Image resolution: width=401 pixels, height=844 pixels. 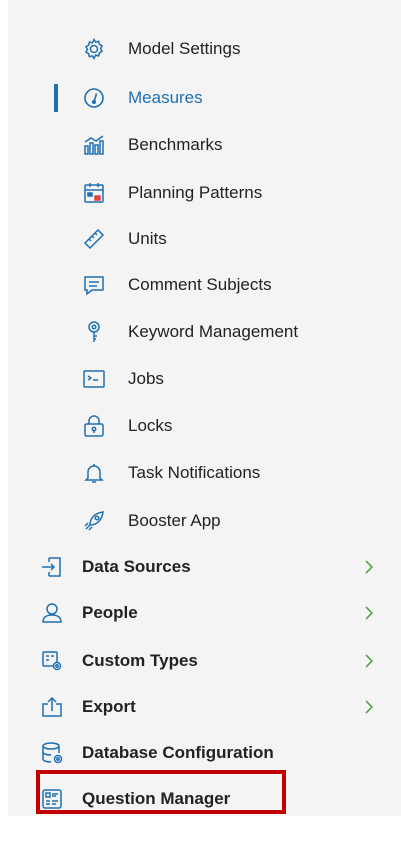 What do you see at coordinates (109, 706) in the screenshot?
I see `nav-item-label: Export` at bounding box center [109, 706].